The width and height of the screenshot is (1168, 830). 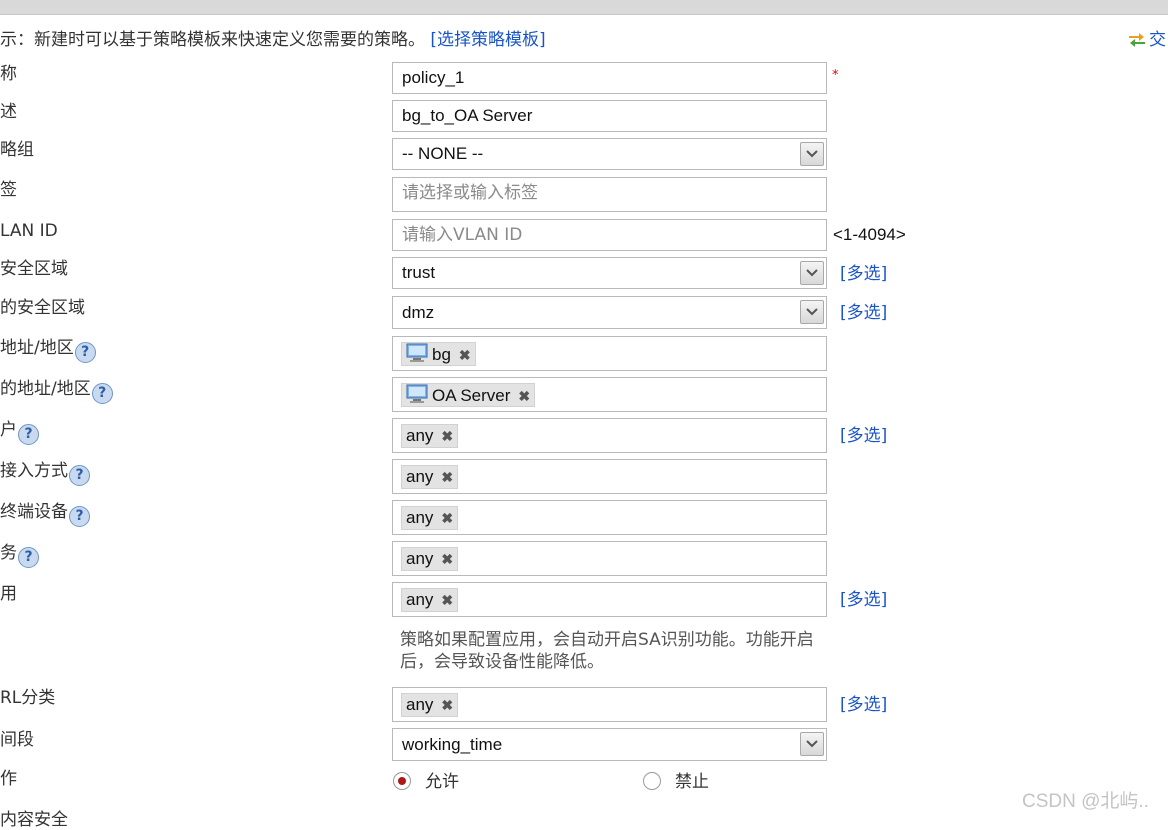 I want to click on label-tag: 签, so click(x=8, y=190).